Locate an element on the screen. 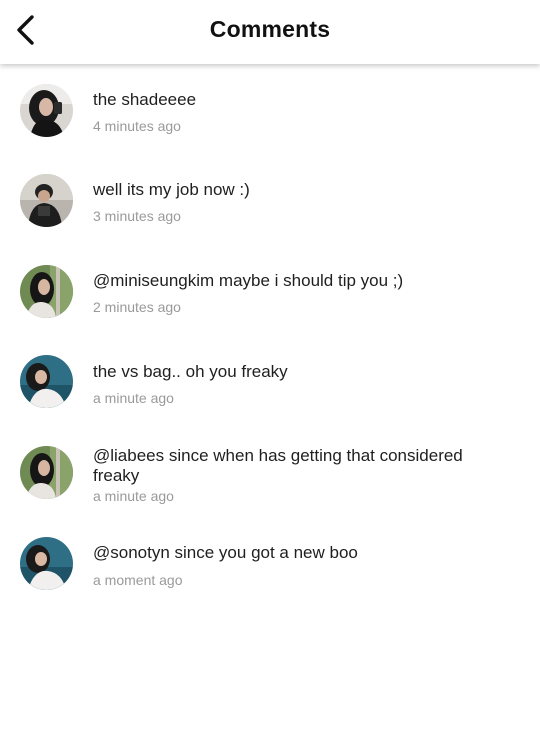 The height and width of the screenshot is (738, 540). comment-text: @miniseungkim maybe i should tip you ;) is located at coordinates (248, 280).